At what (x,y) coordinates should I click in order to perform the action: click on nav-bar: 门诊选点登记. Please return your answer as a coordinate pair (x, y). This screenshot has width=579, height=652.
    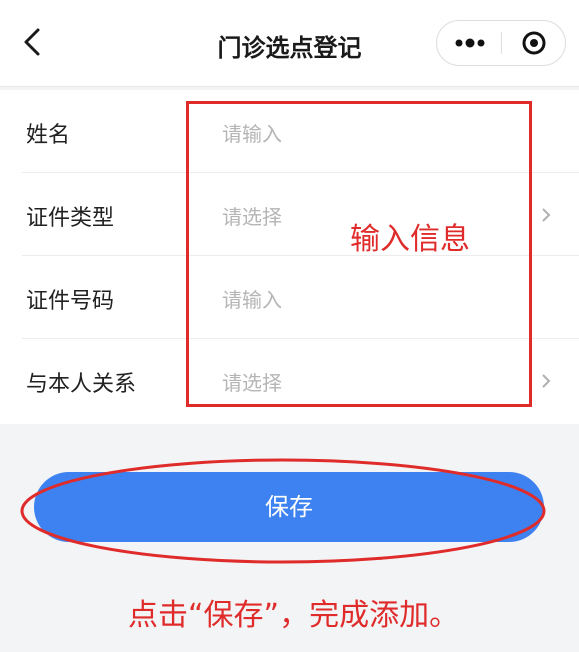
    Looking at the image, I should click on (289, 43).